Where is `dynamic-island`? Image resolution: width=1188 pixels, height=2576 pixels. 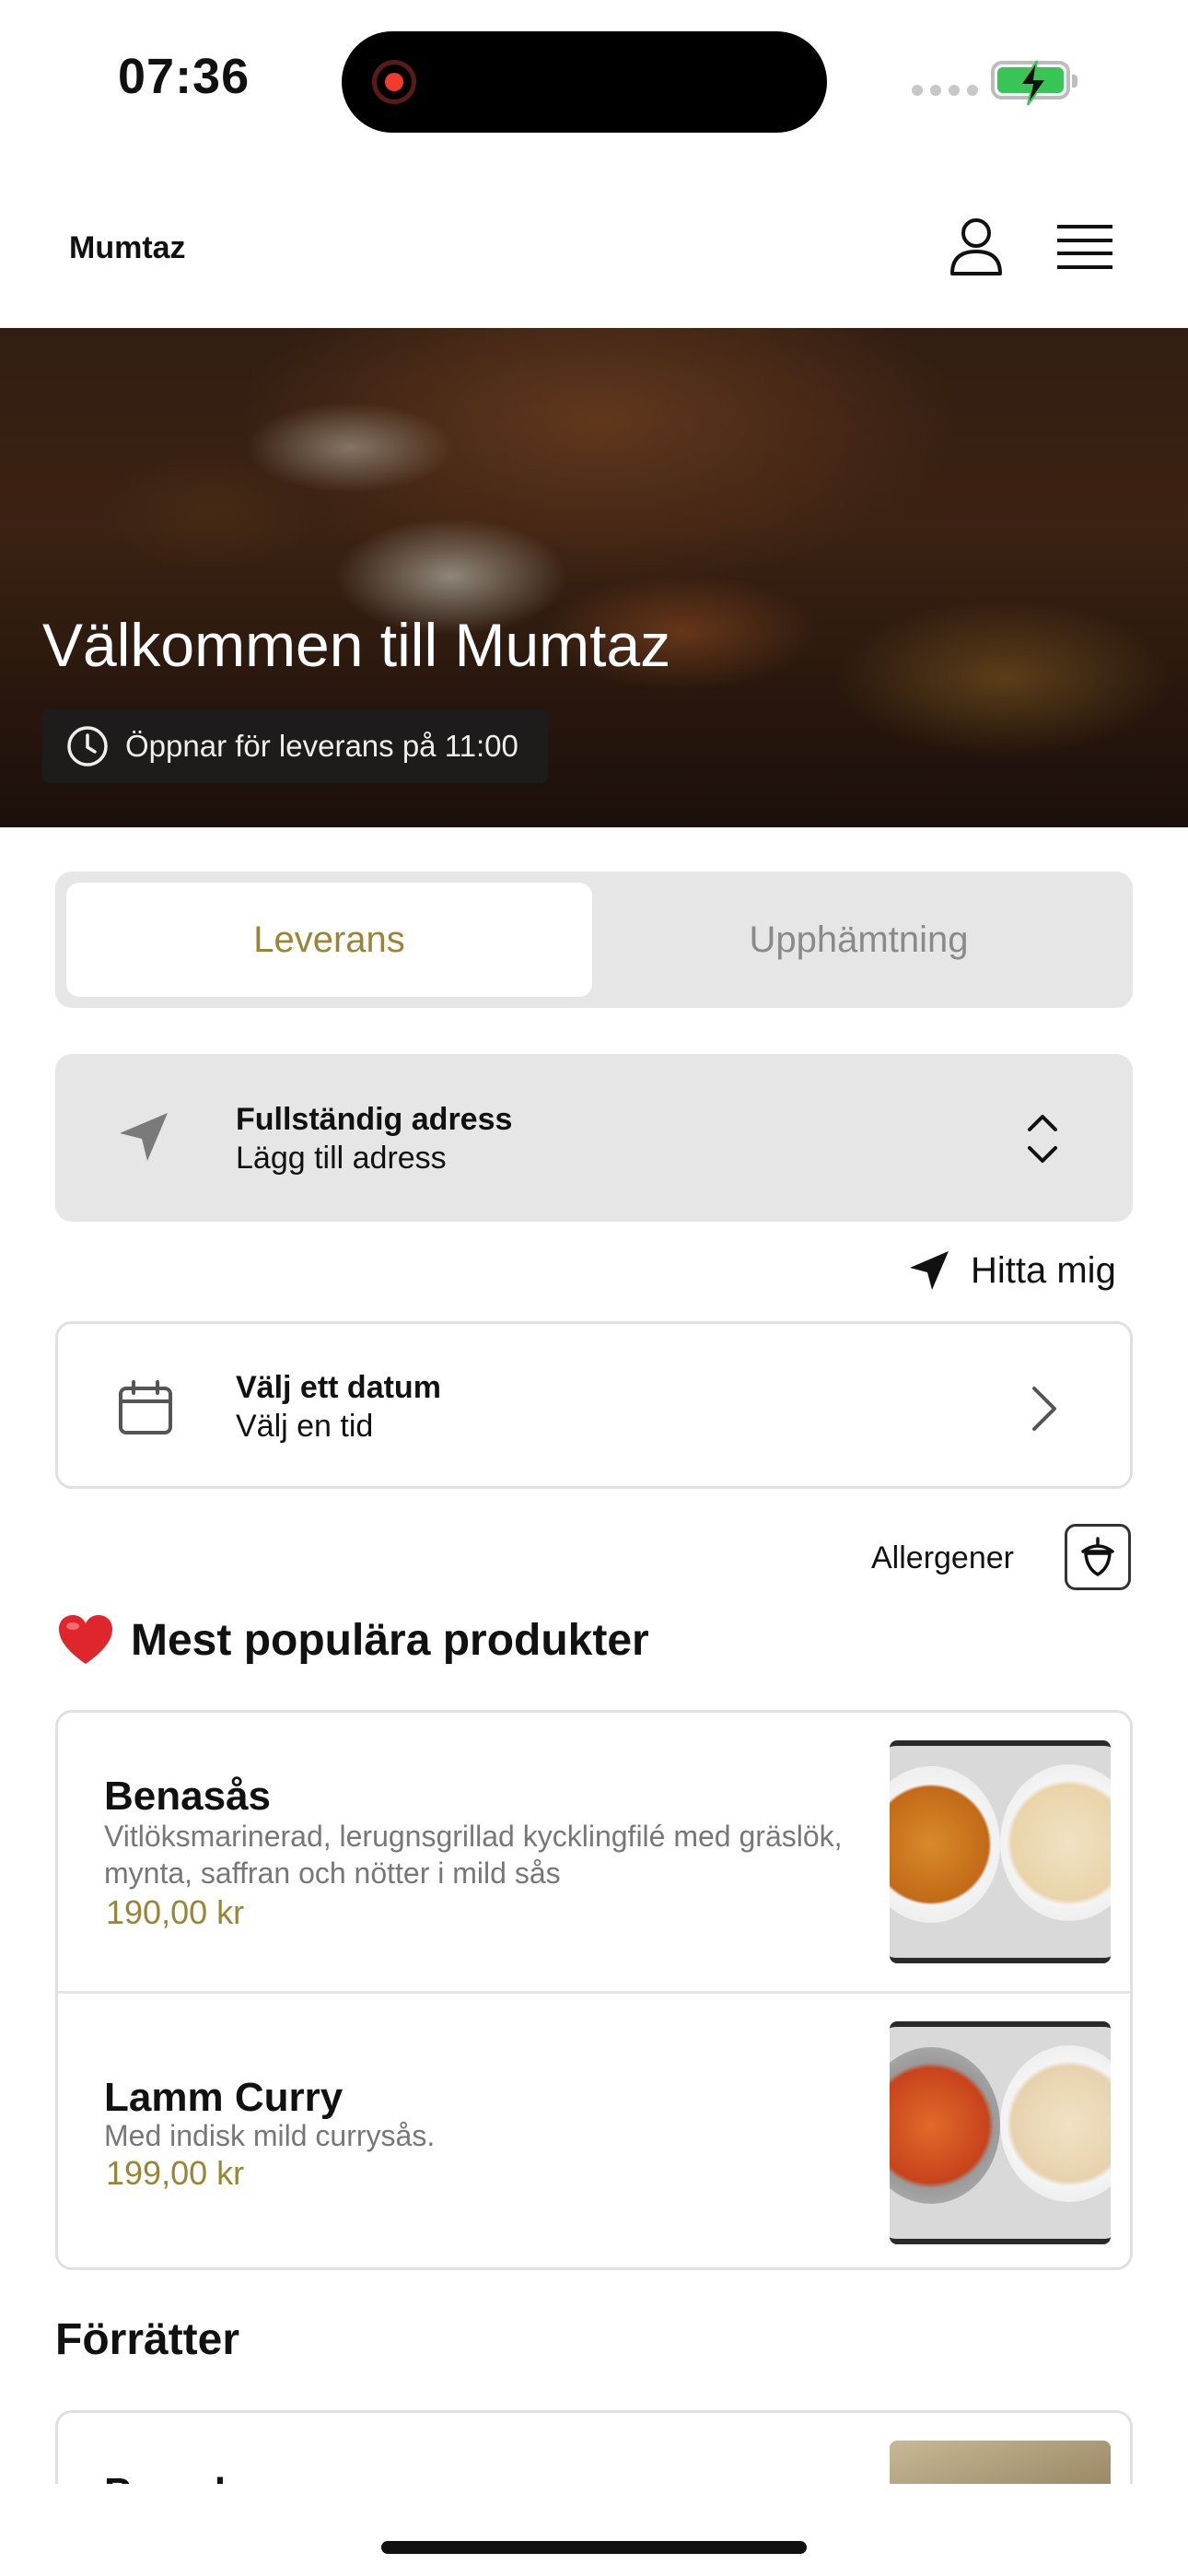 dynamic-island is located at coordinates (584, 82).